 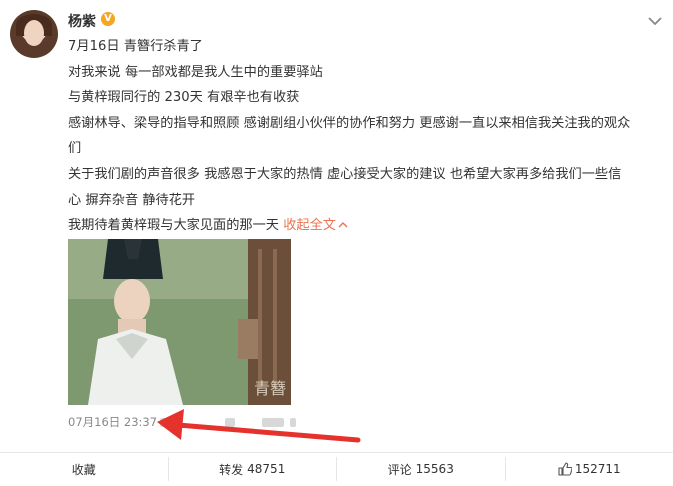 I want to click on repost-count: 48751, so click(x=266, y=469).